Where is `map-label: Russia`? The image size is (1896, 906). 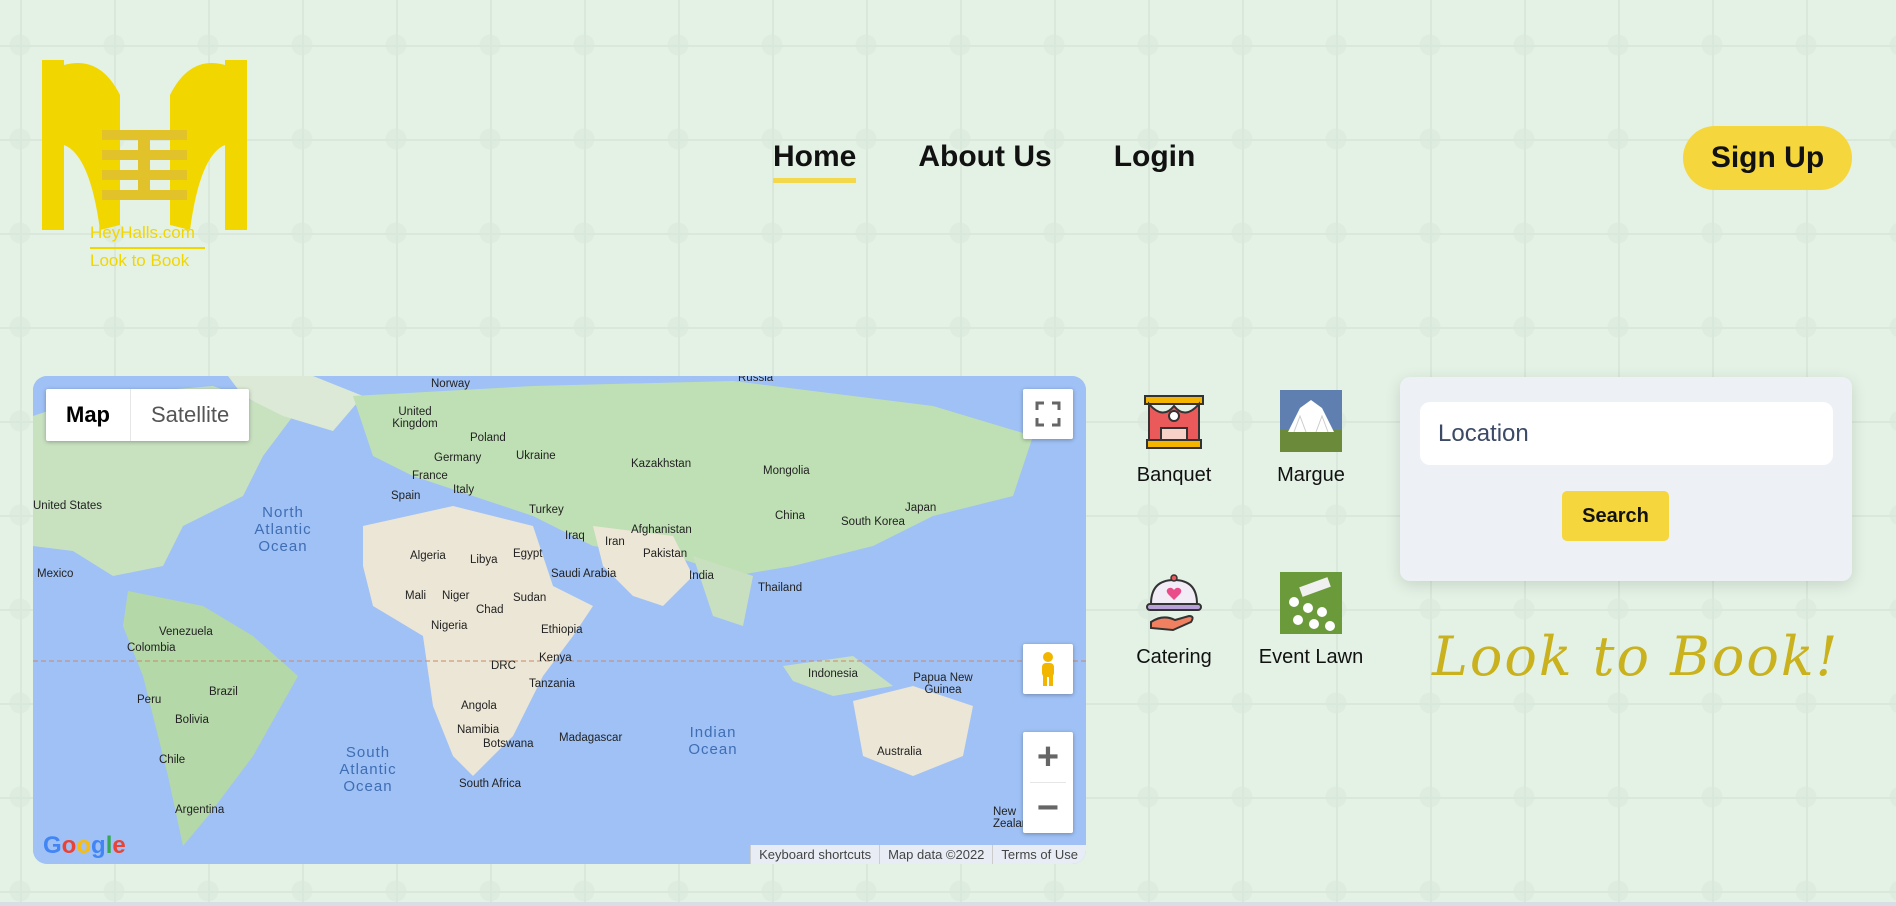
map-label: Russia is located at coordinates (756, 380).